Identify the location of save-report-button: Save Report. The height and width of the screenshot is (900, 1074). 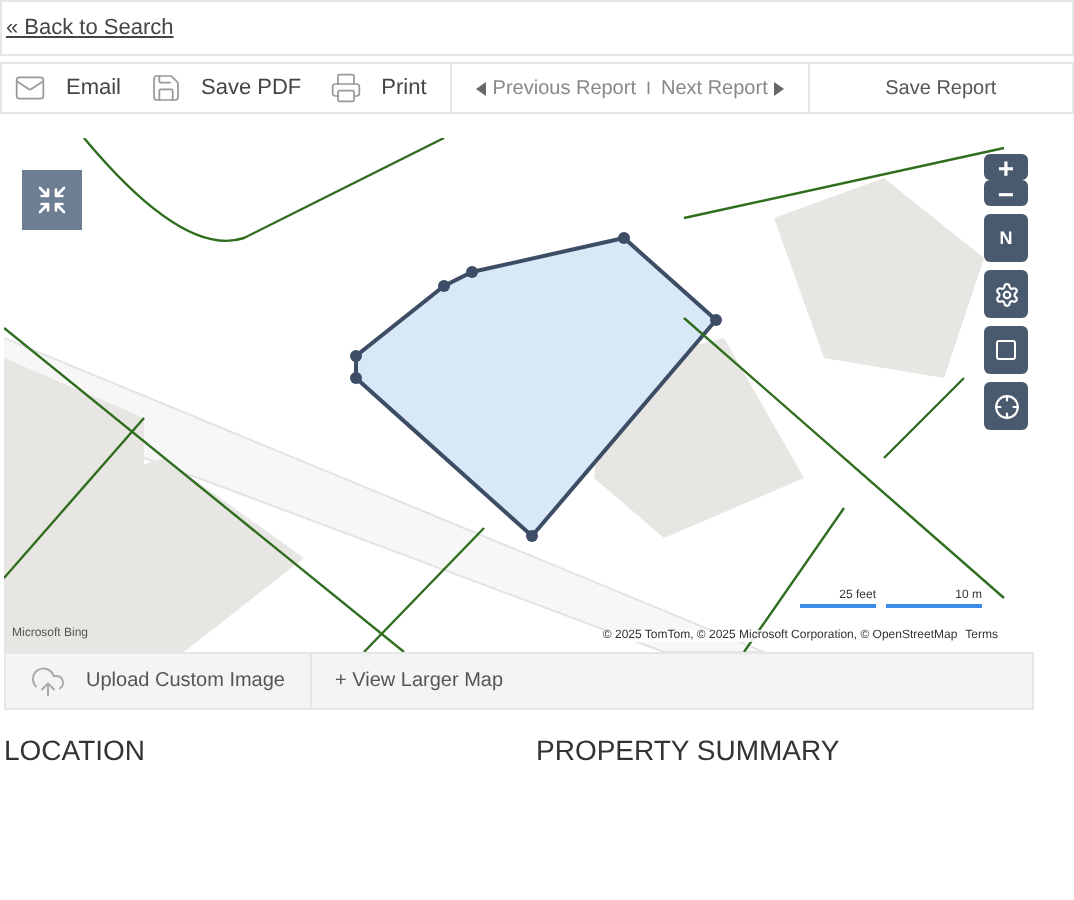
(940, 88).